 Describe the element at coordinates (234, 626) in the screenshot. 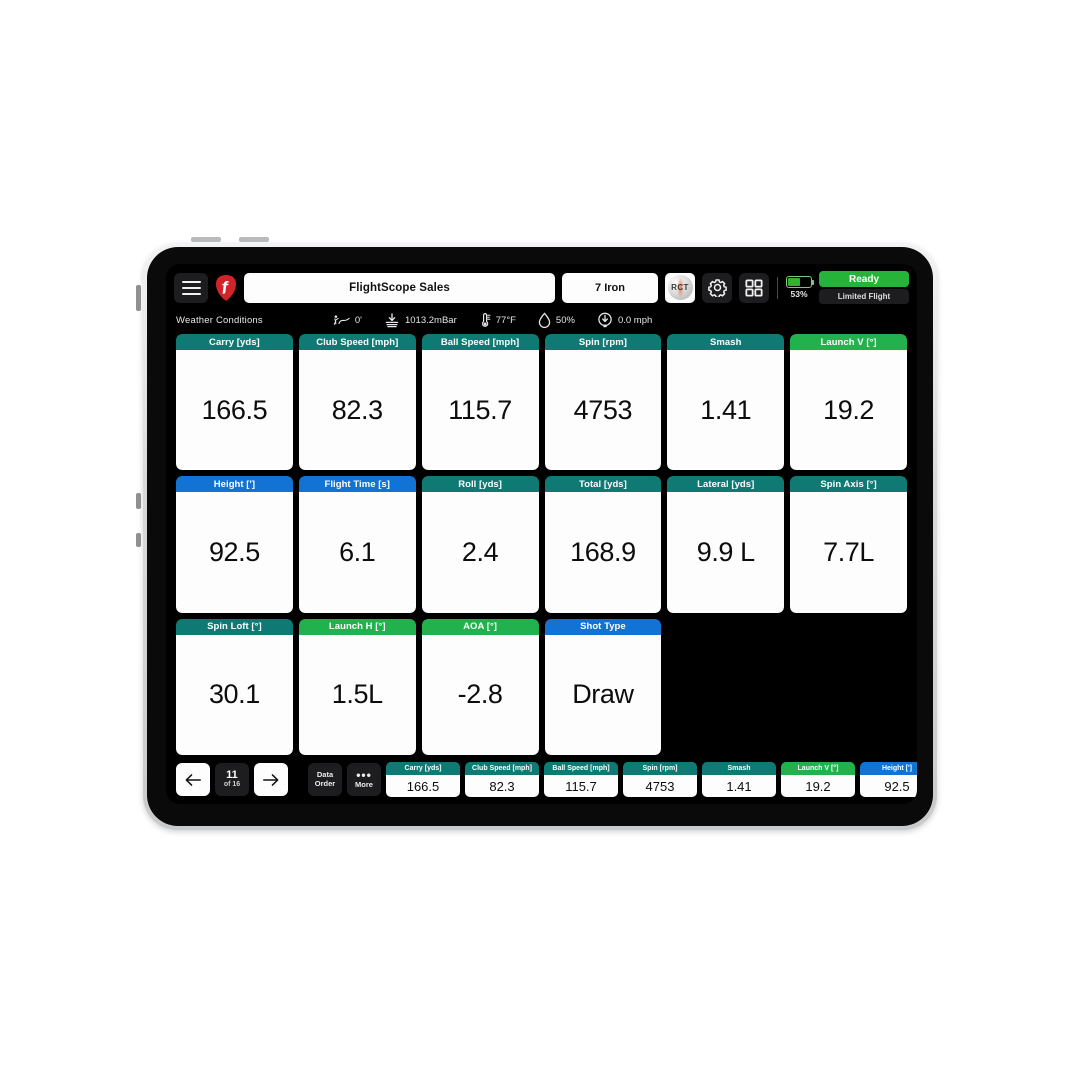

I see `metric-tile-label: Spin Loft [°]` at that location.